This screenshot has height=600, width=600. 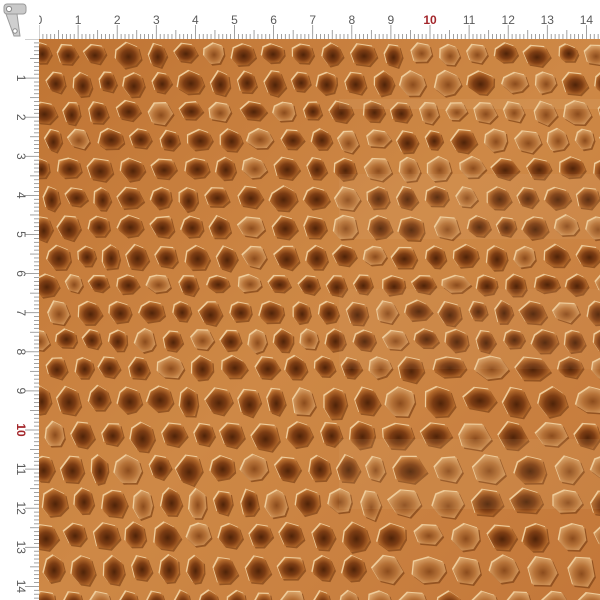 What do you see at coordinates (351, 20) in the screenshot?
I see `top-ruler-label: 8` at bounding box center [351, 20].